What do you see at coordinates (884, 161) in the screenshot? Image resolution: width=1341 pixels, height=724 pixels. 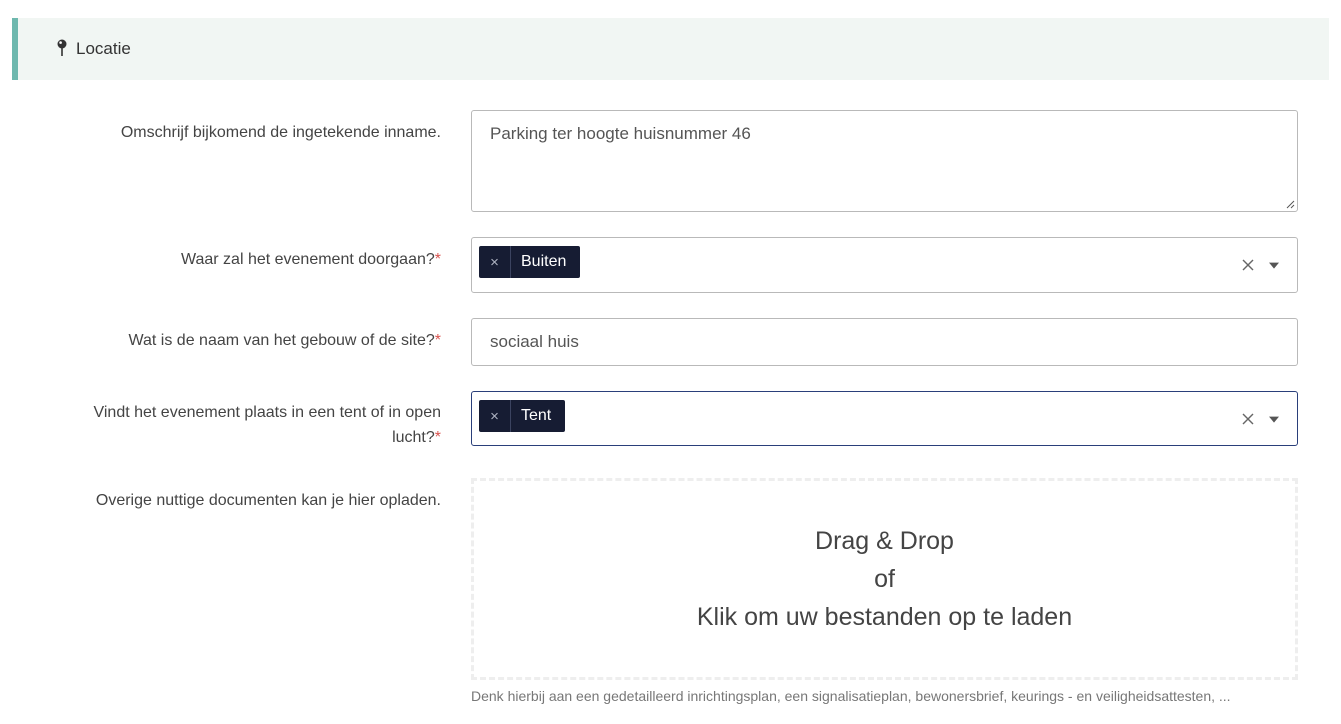 I see `description-textarea: Parking ter hoogte huisnummer 46` at bounding box center [884, 161].